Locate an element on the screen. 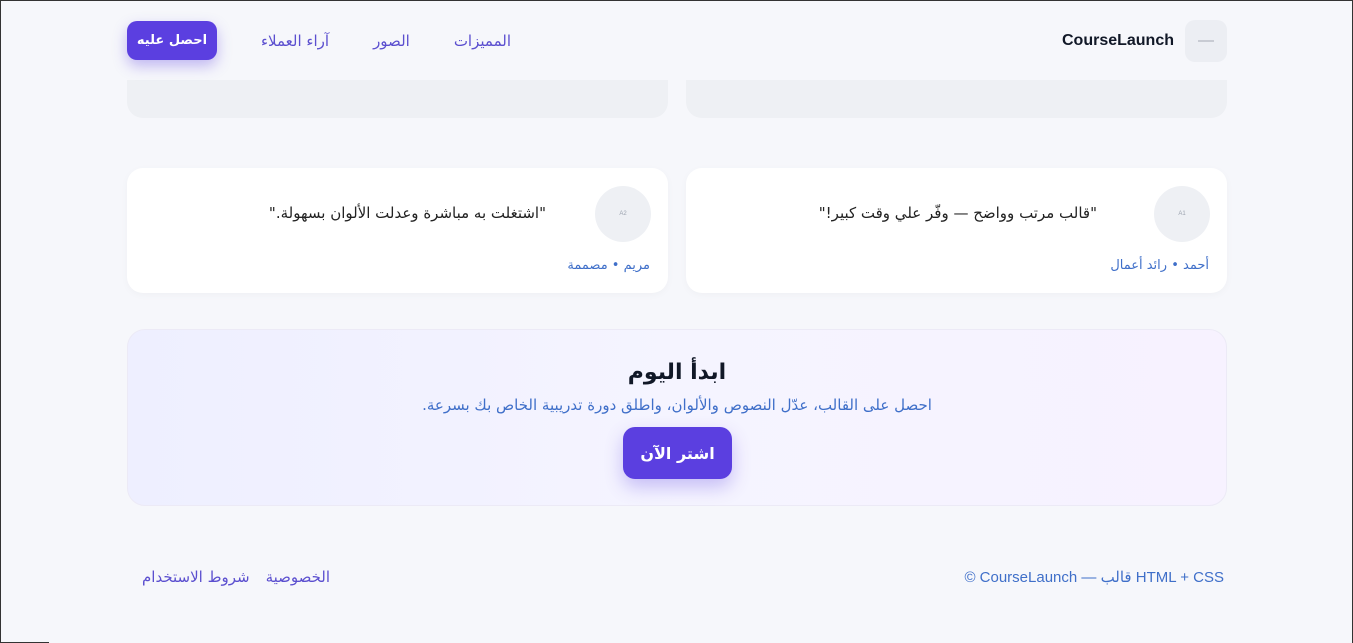 This screenshot has height=643, width=1353. brand: CourseLaunch is located at coordinates (1144, 40).